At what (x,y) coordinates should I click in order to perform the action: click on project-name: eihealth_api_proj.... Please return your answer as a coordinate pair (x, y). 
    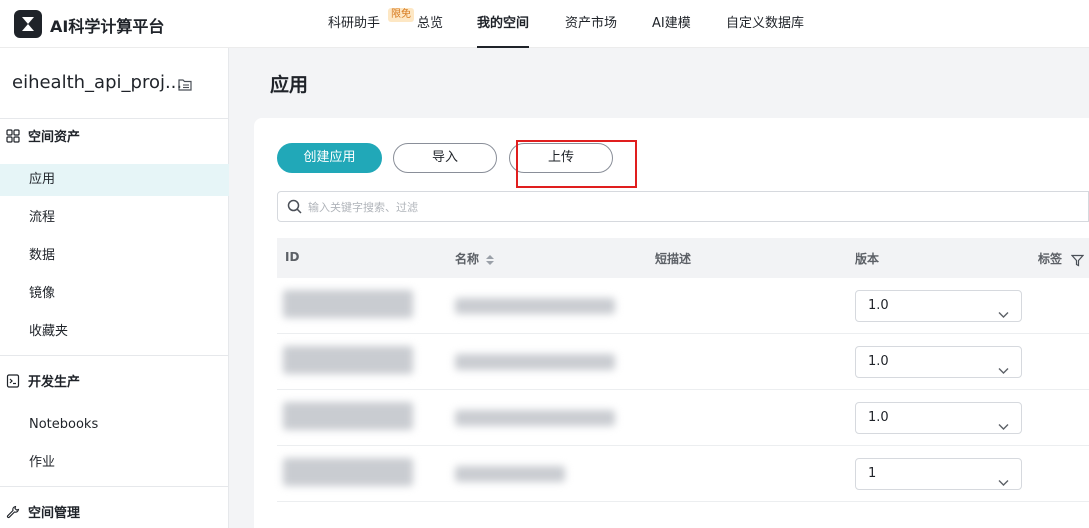
    Looking at the image, I should click on (97, 82).